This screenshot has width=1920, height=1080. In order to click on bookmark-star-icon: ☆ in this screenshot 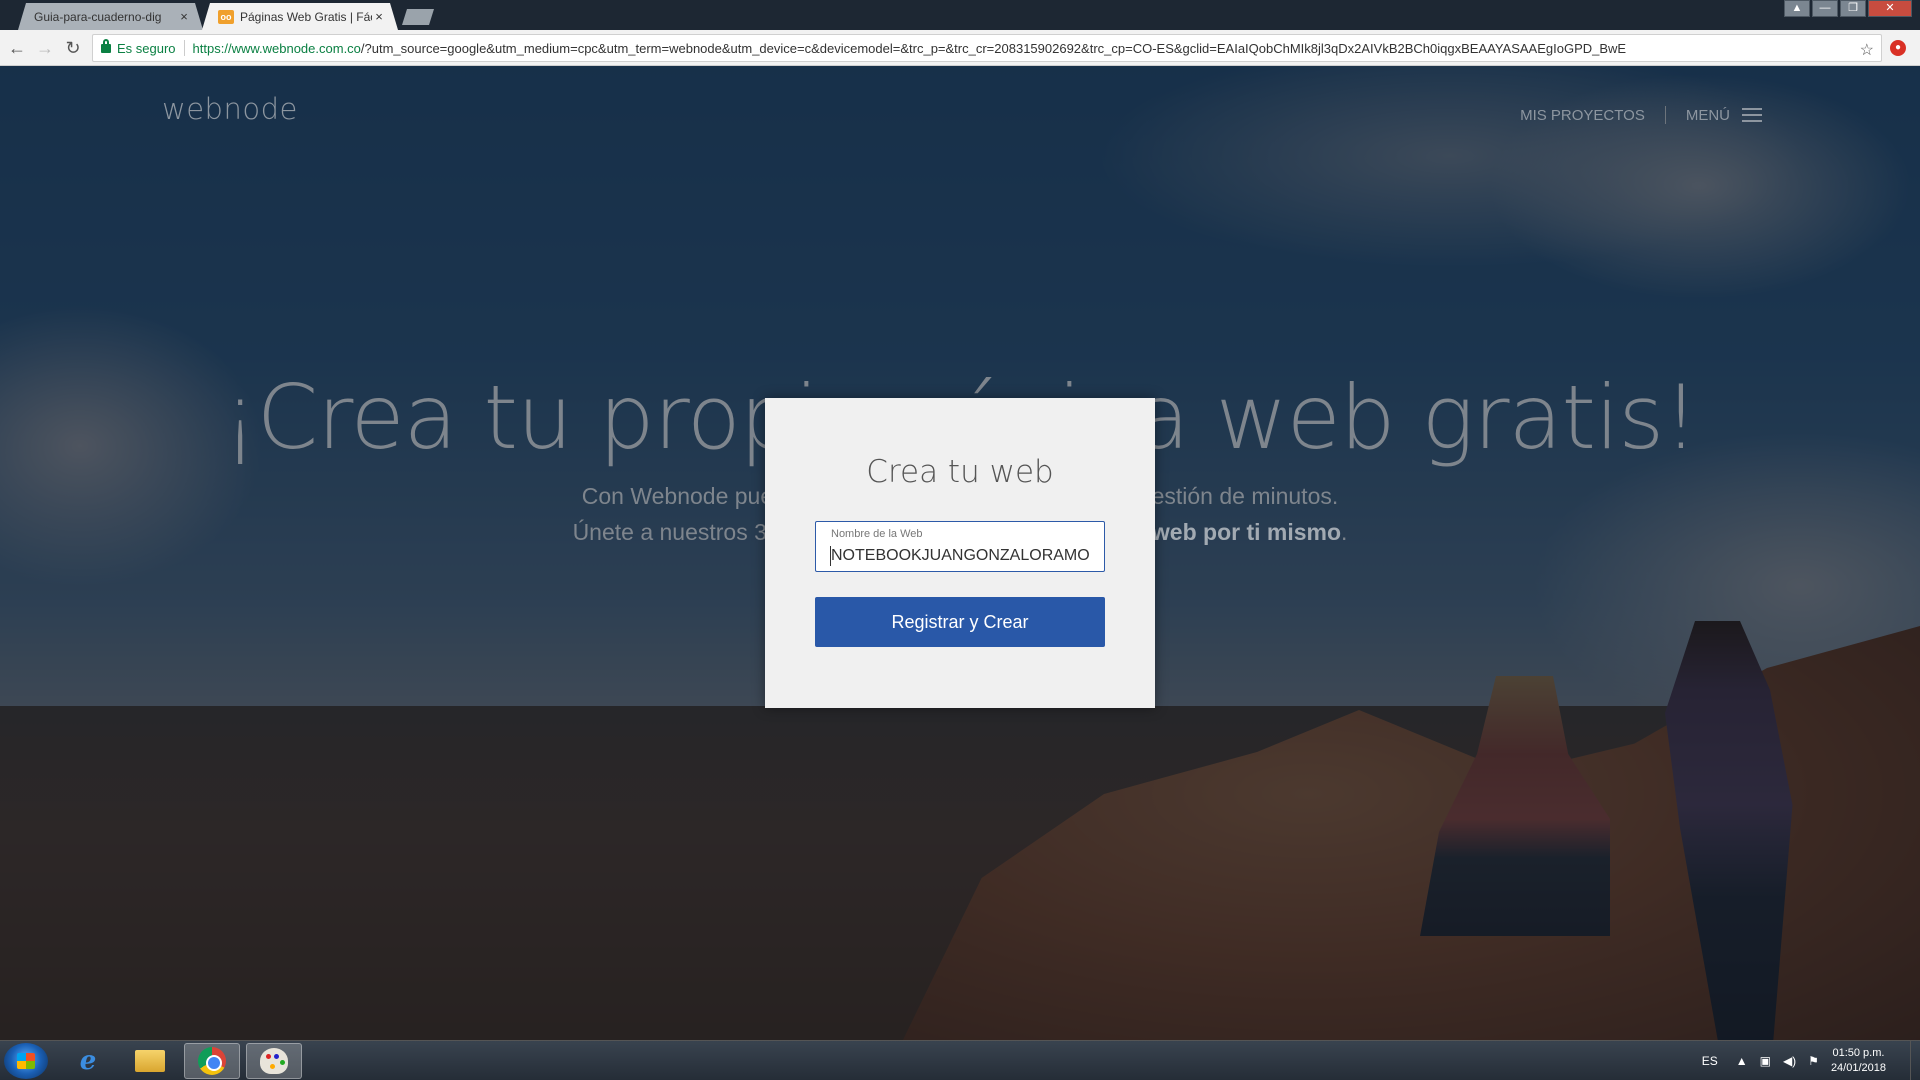, I will do `click(1867, 50)`.